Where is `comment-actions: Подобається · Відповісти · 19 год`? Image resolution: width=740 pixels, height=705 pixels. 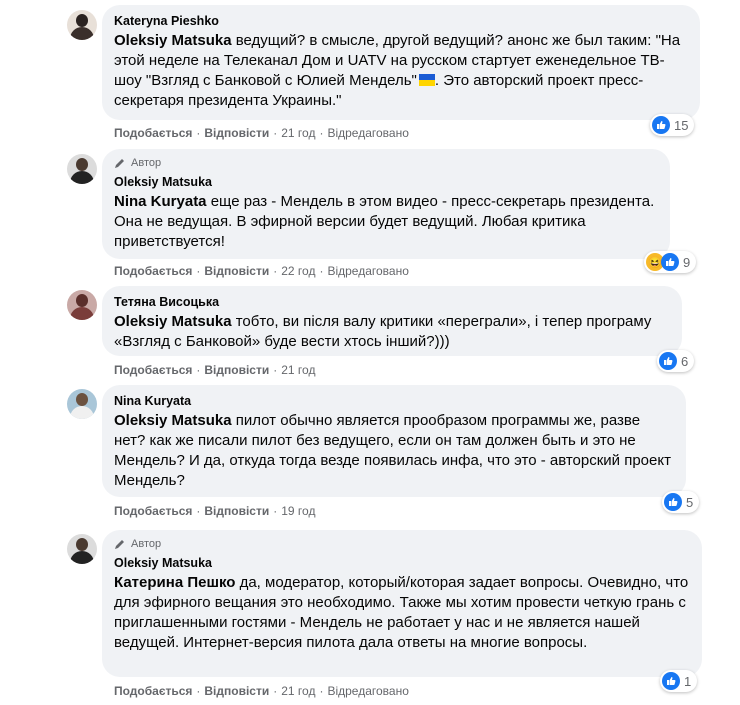 comment-actions: Подобається · Відповісти · 19 год is located at coordinates (215, 511).